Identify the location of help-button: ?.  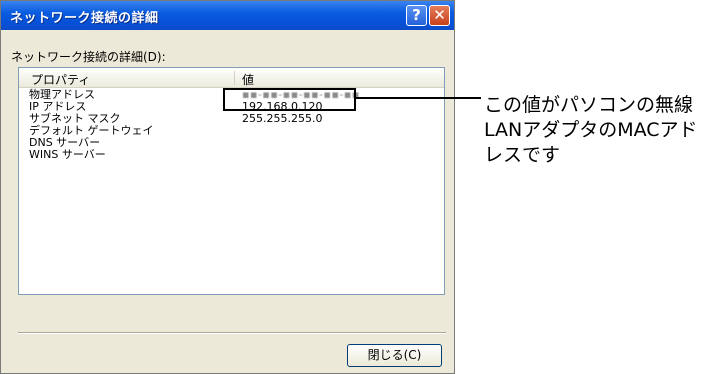
(416, 15).